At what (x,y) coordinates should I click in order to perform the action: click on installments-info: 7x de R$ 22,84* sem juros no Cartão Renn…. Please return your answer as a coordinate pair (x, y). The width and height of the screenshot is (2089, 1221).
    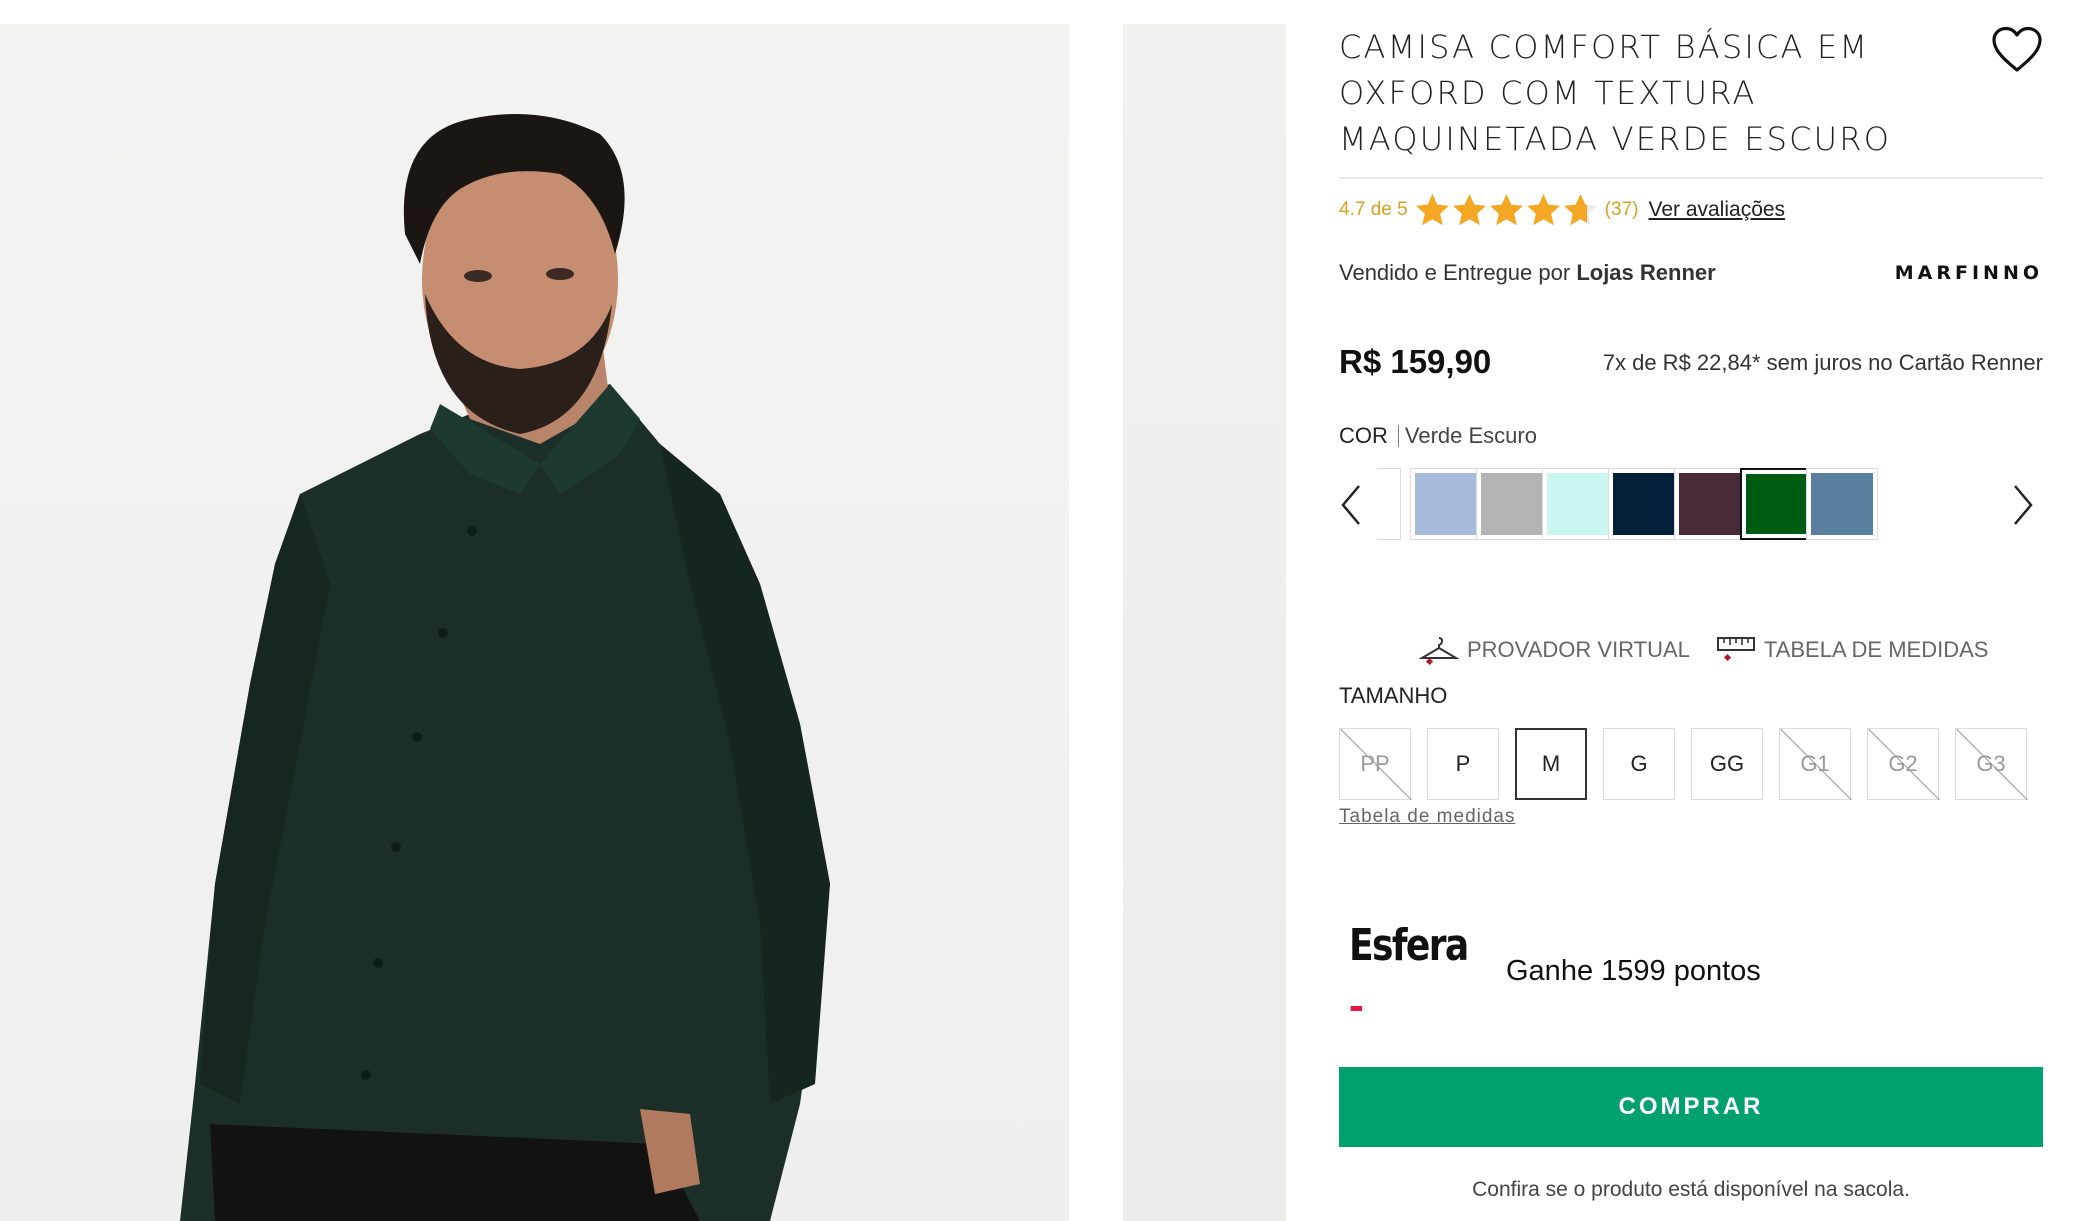
    Looking at the image, I should click on (1822, 362).